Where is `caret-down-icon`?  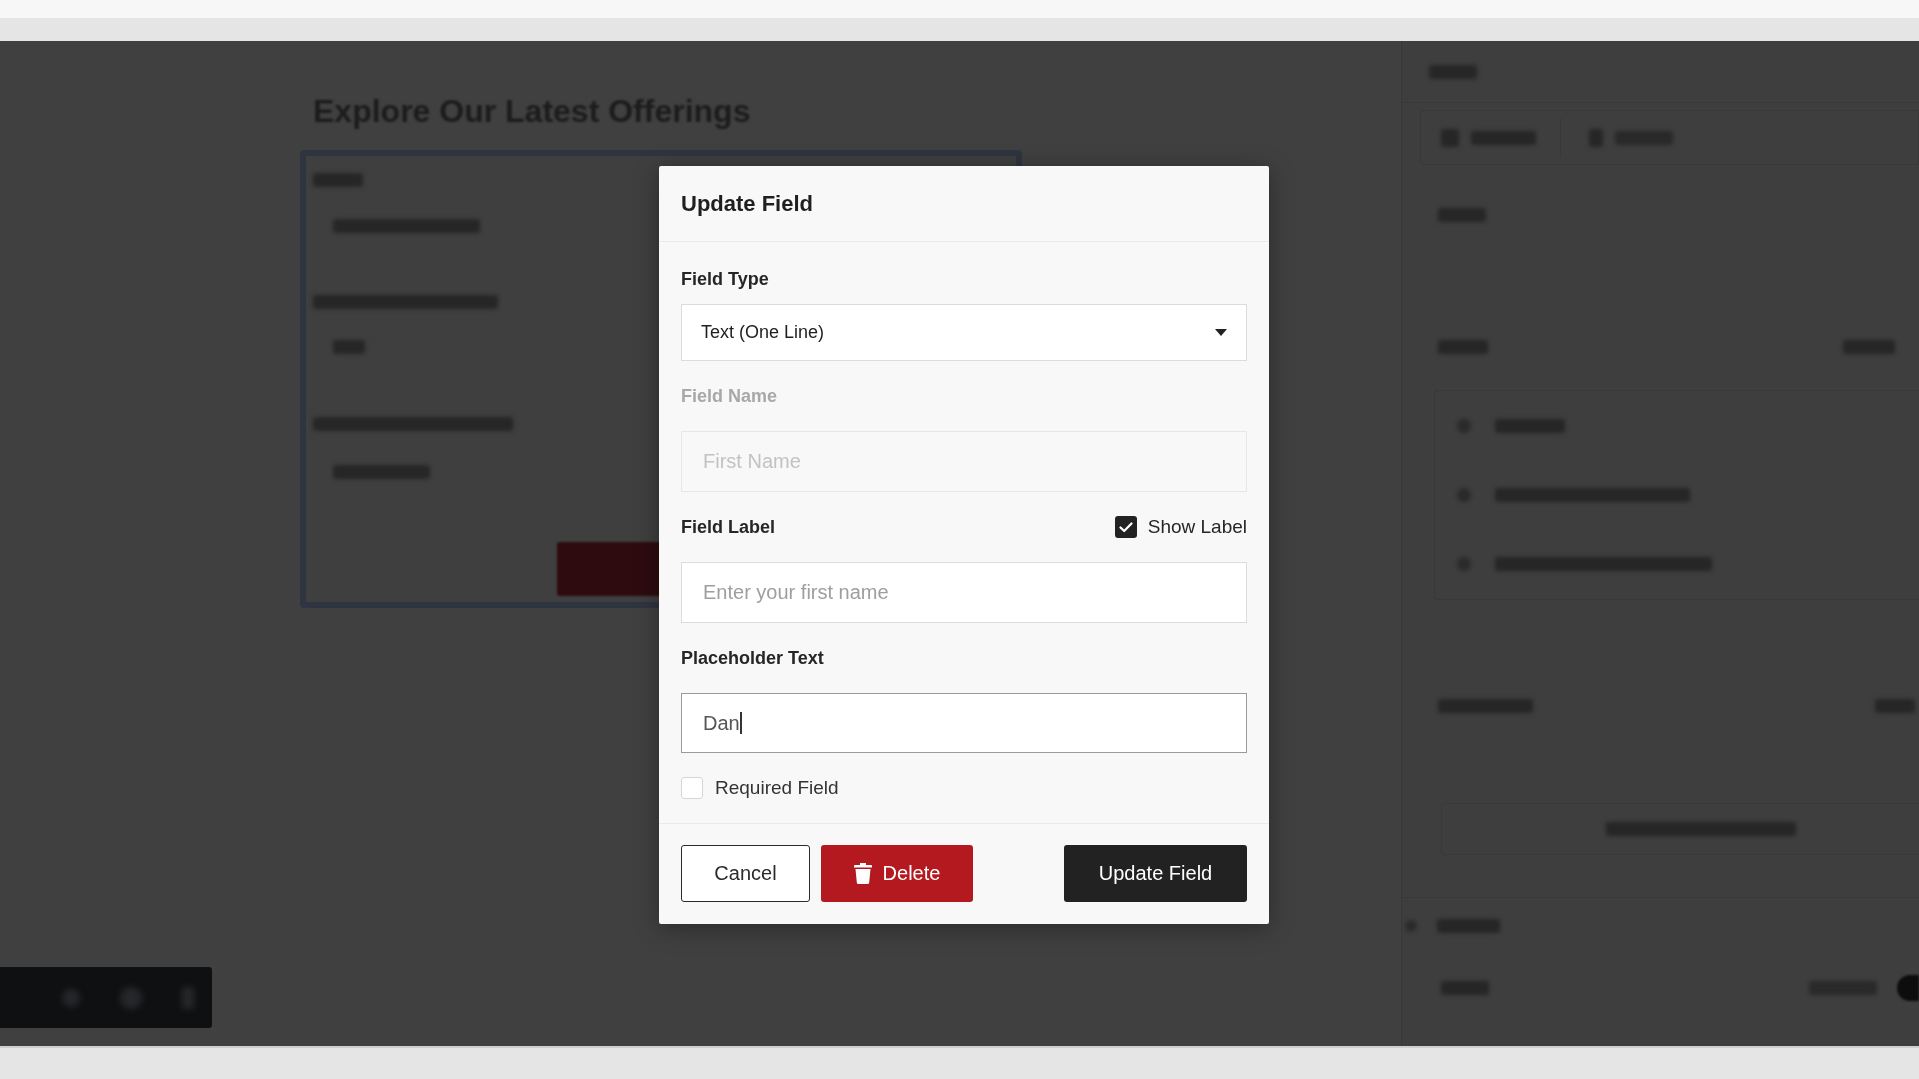 caret-down-icon is located at coordinates (1221, 332).